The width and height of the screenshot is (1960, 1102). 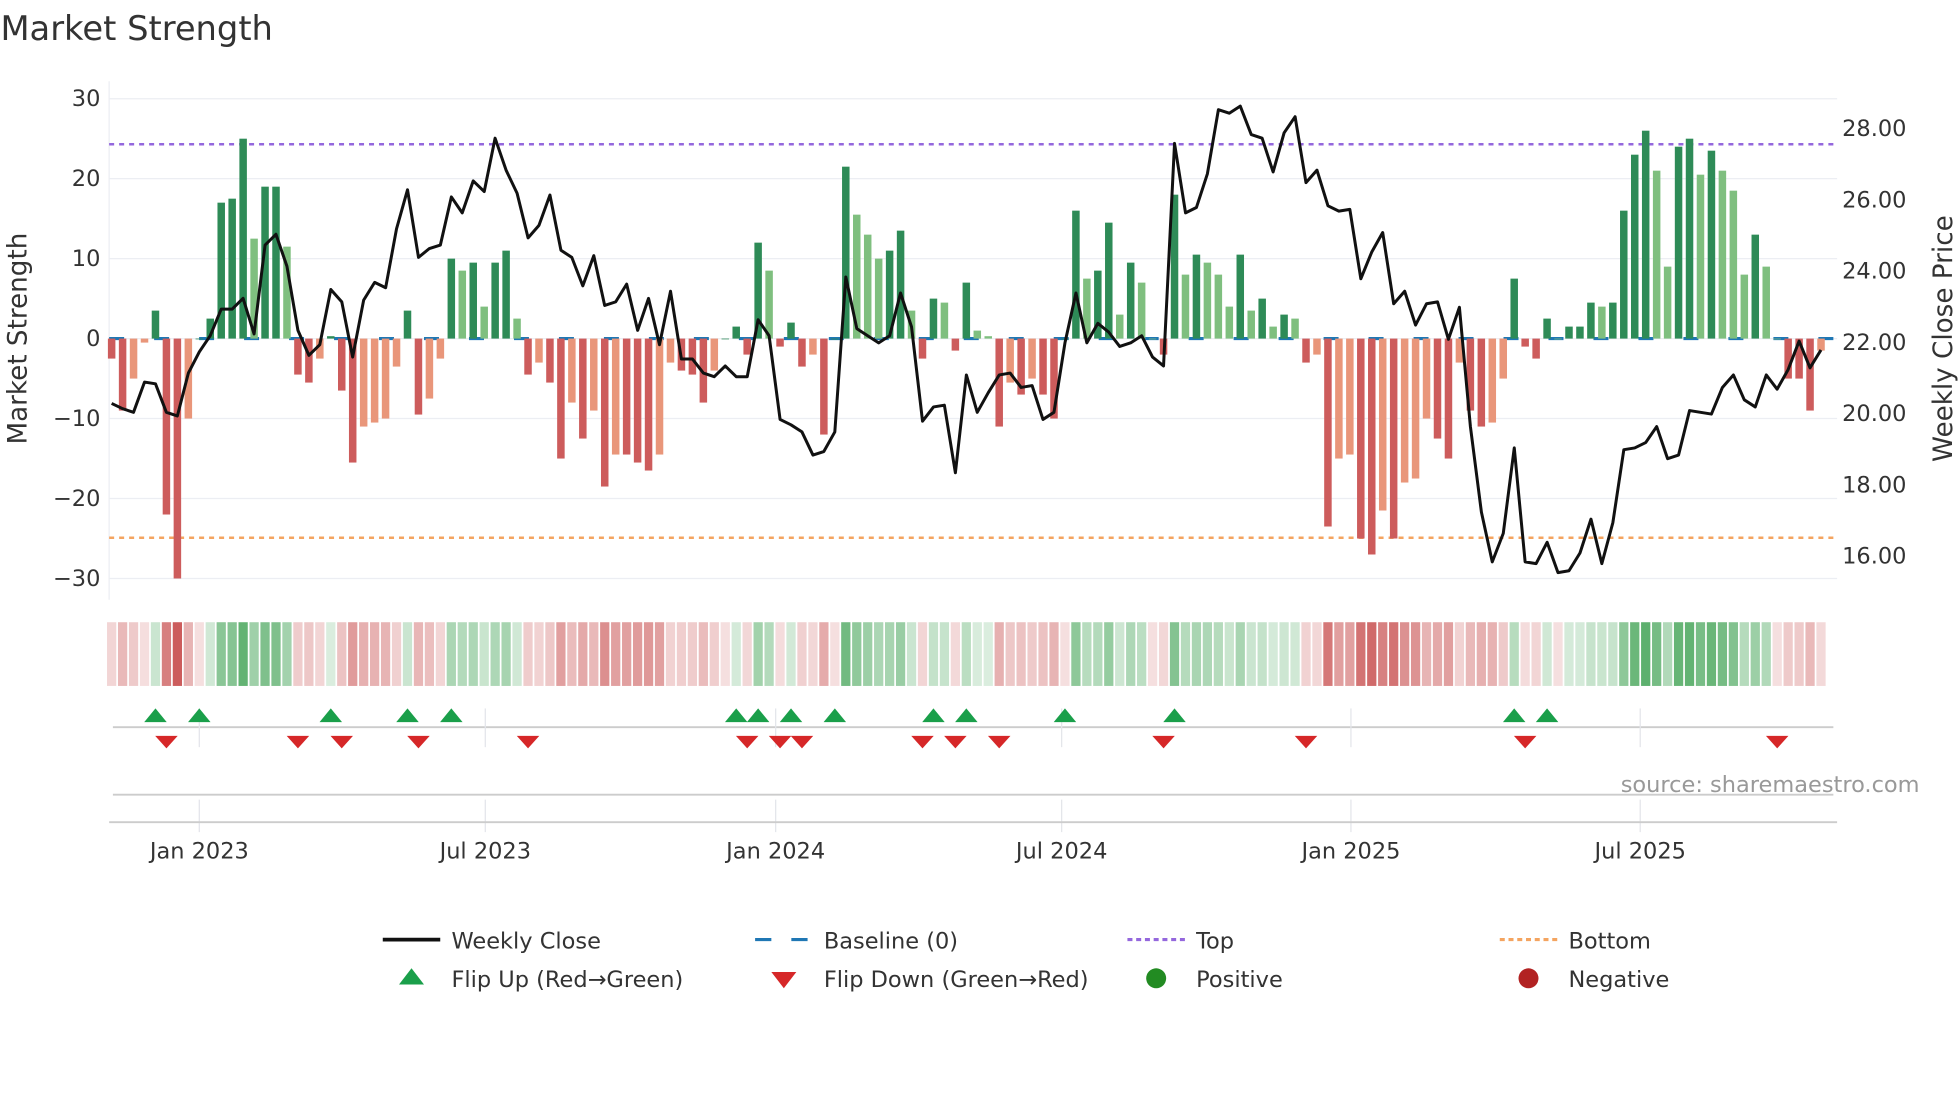 I want to click on legend-label: Bottom, so click(x=1609, y=941).